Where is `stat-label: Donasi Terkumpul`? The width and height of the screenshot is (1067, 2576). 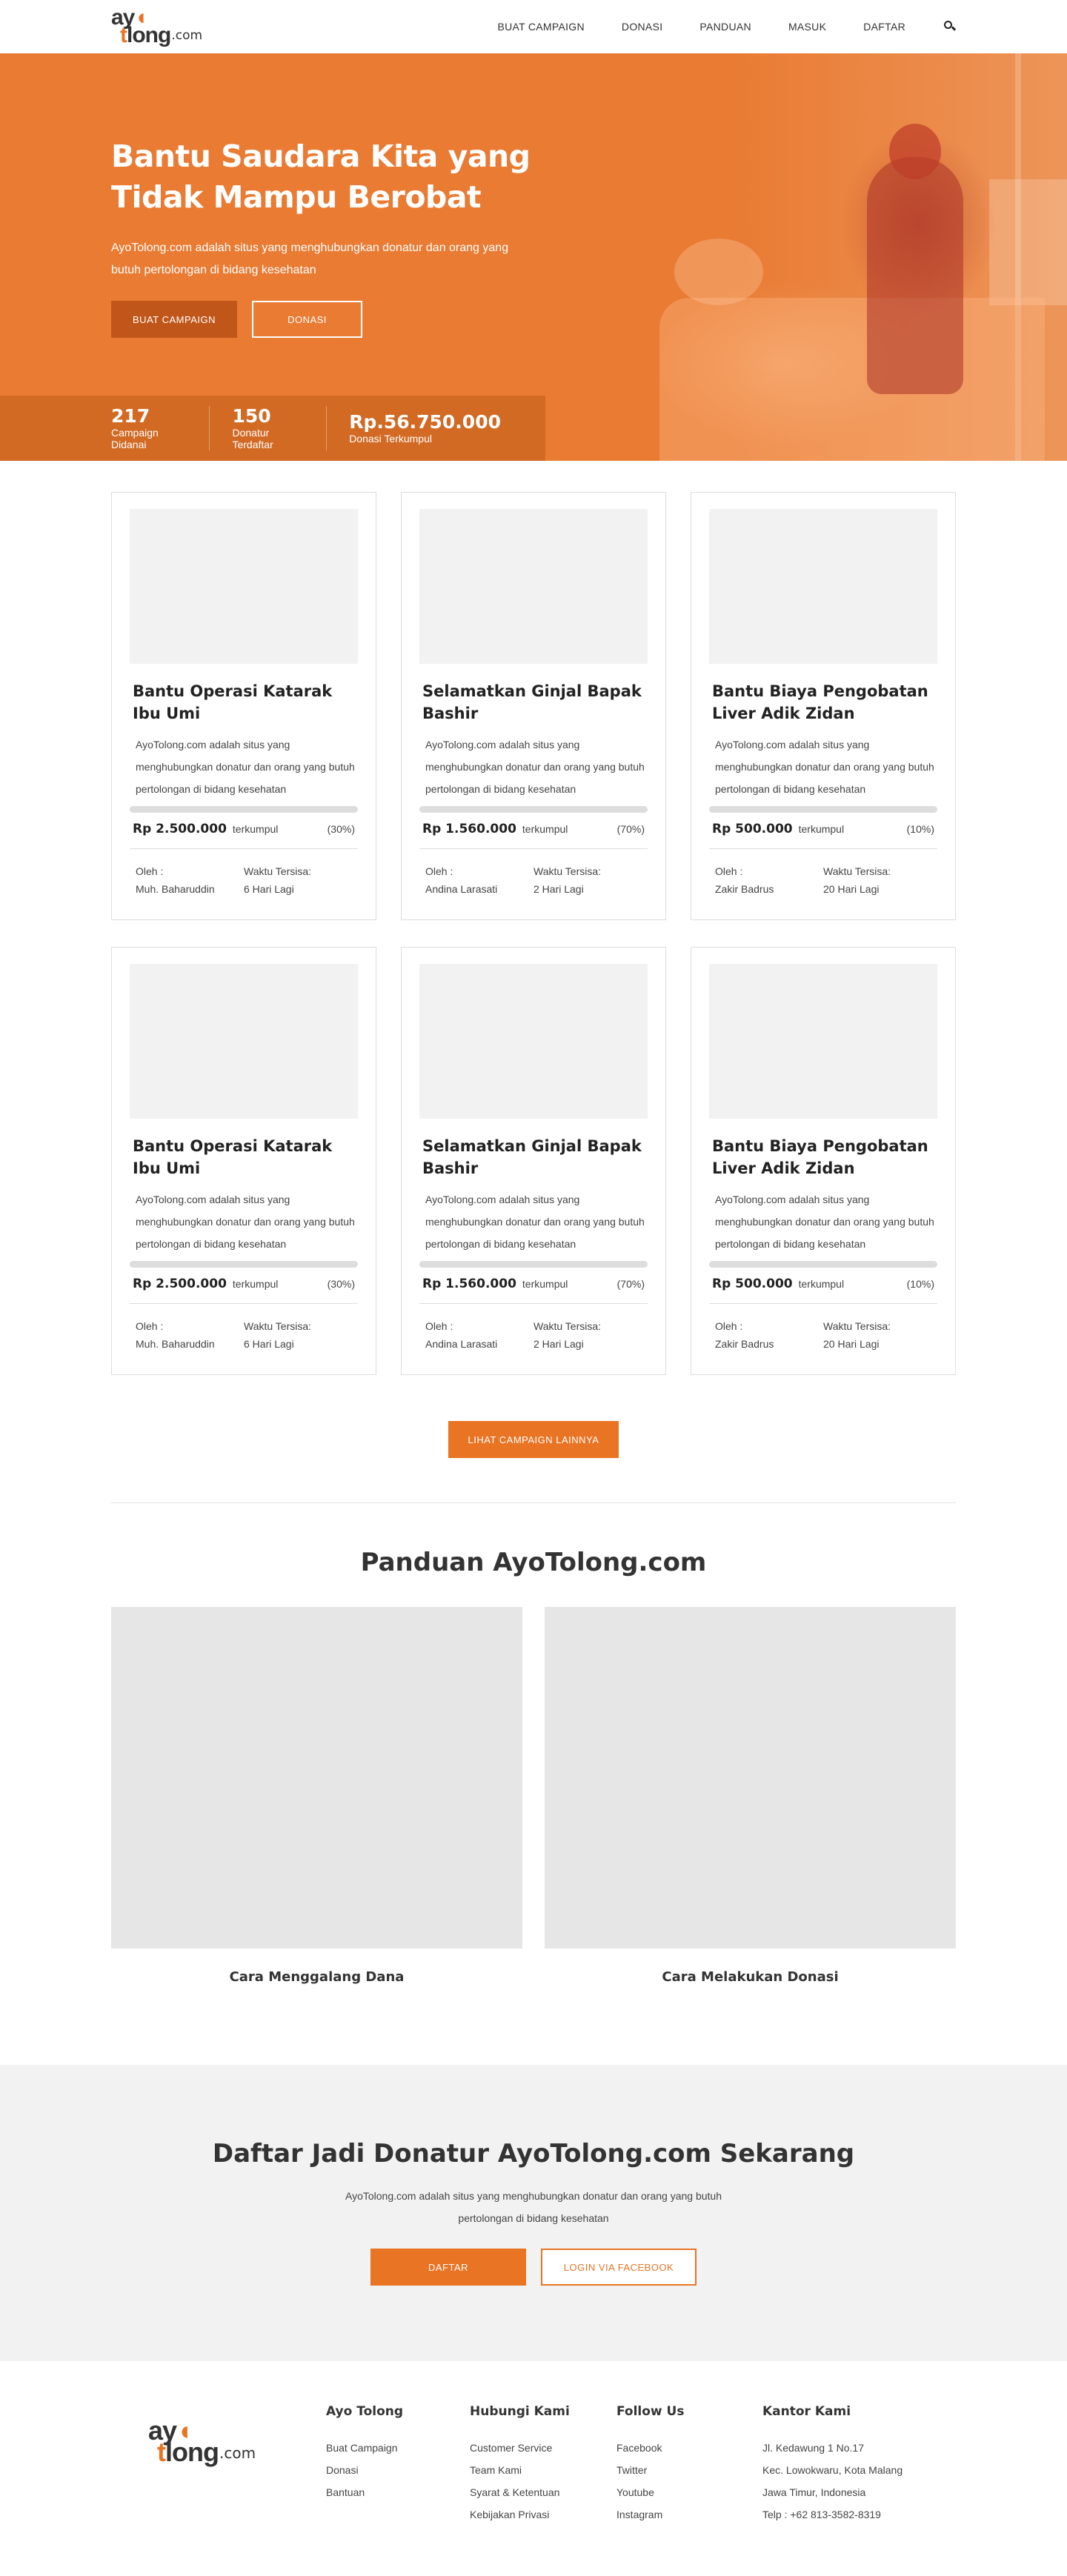
stat-label: Donasi Terkumpul is located at coordinates (390, 439).